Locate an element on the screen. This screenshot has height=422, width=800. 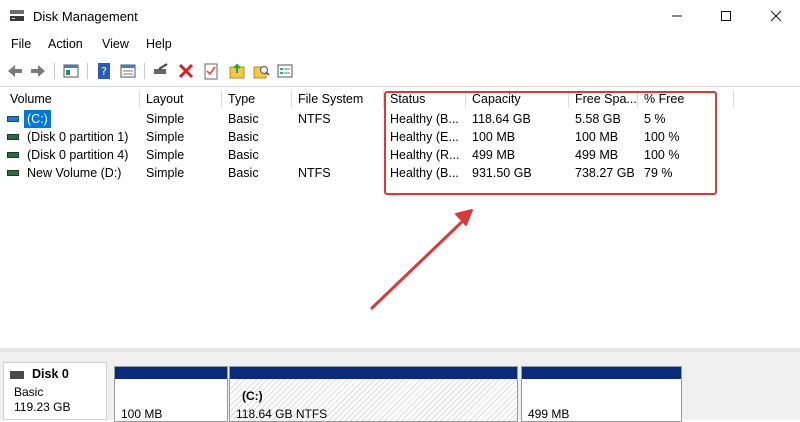
column-header-percent-free: % Free is located at coordinates (686, 99).